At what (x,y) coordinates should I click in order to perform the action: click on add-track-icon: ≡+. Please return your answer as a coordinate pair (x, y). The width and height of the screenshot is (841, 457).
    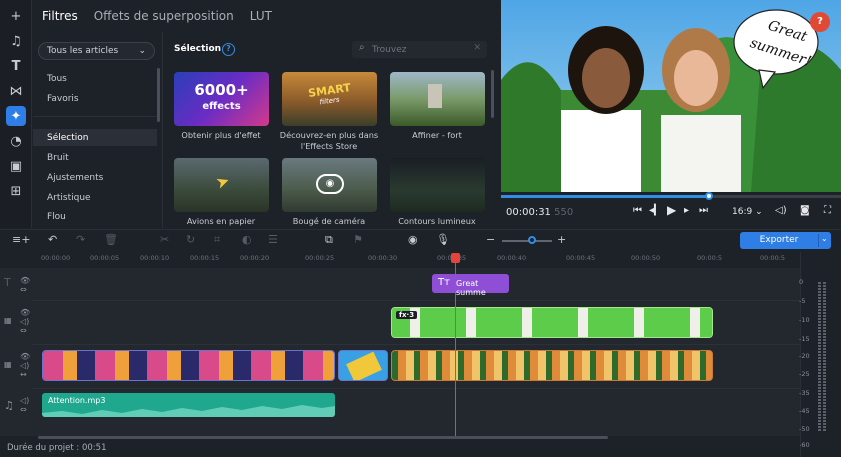
    Looking at the image, I should click on (21, 239).